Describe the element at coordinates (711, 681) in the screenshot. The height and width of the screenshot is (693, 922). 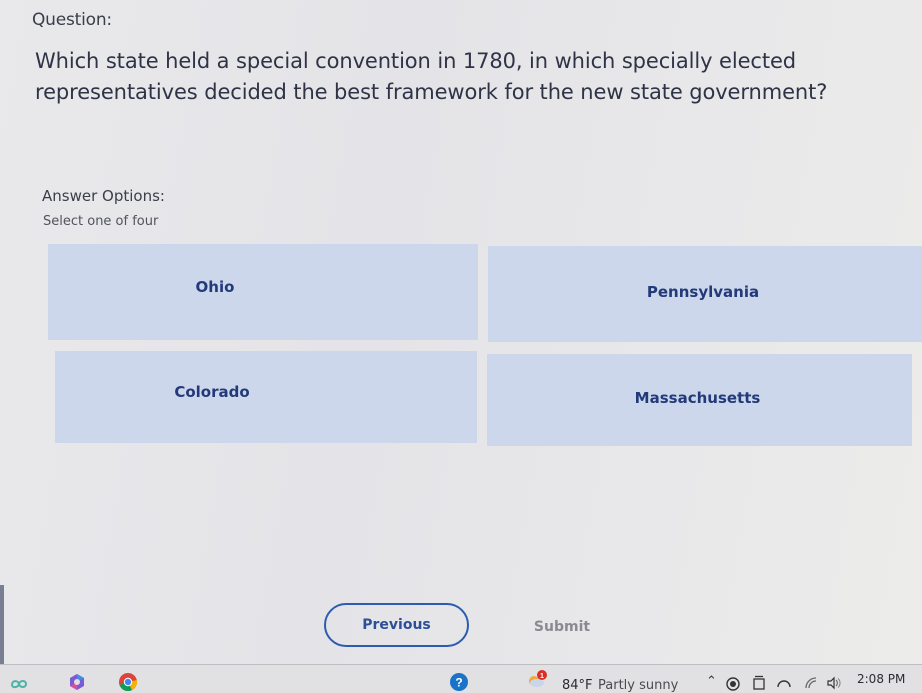
I see `show-hidden-icons-chevron-icon: ⌃` at that location.